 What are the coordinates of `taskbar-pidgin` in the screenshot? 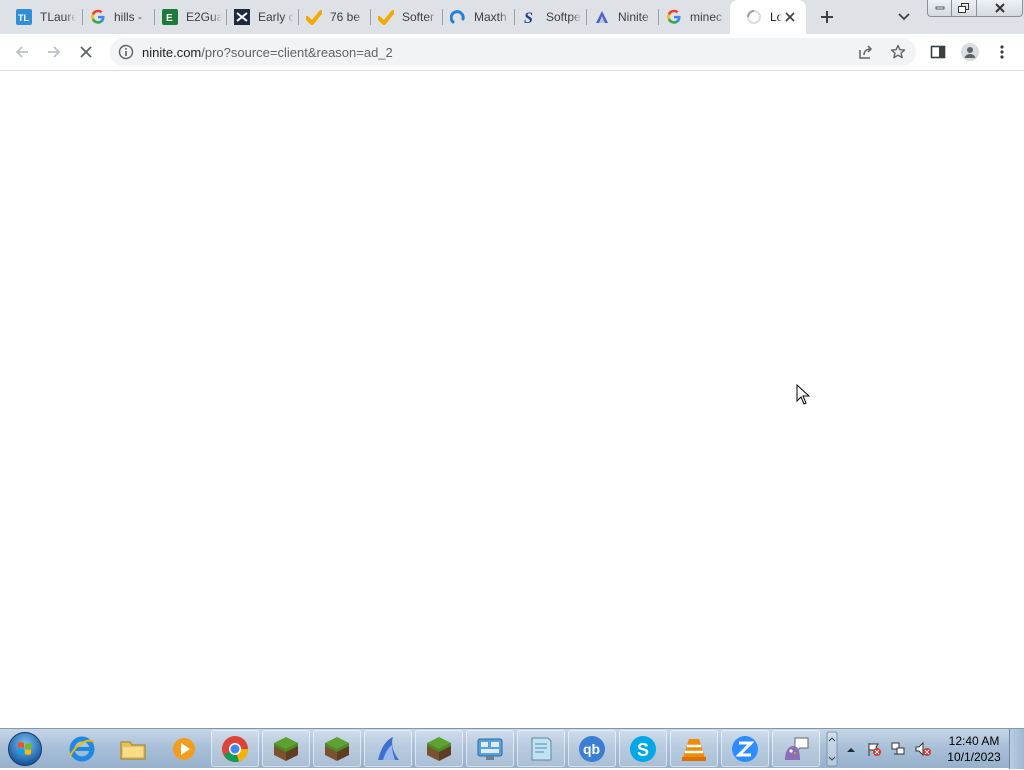 It's located at (796, 748).